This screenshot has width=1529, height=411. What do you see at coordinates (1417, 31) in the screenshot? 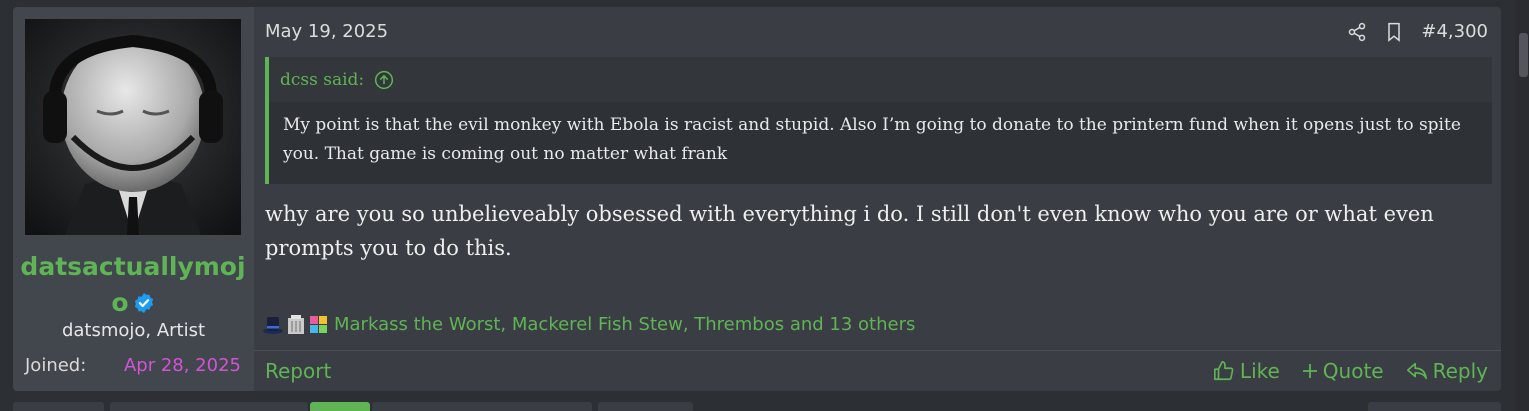
I see `post-actions: #4,300` at bounding box center [1417, 31].